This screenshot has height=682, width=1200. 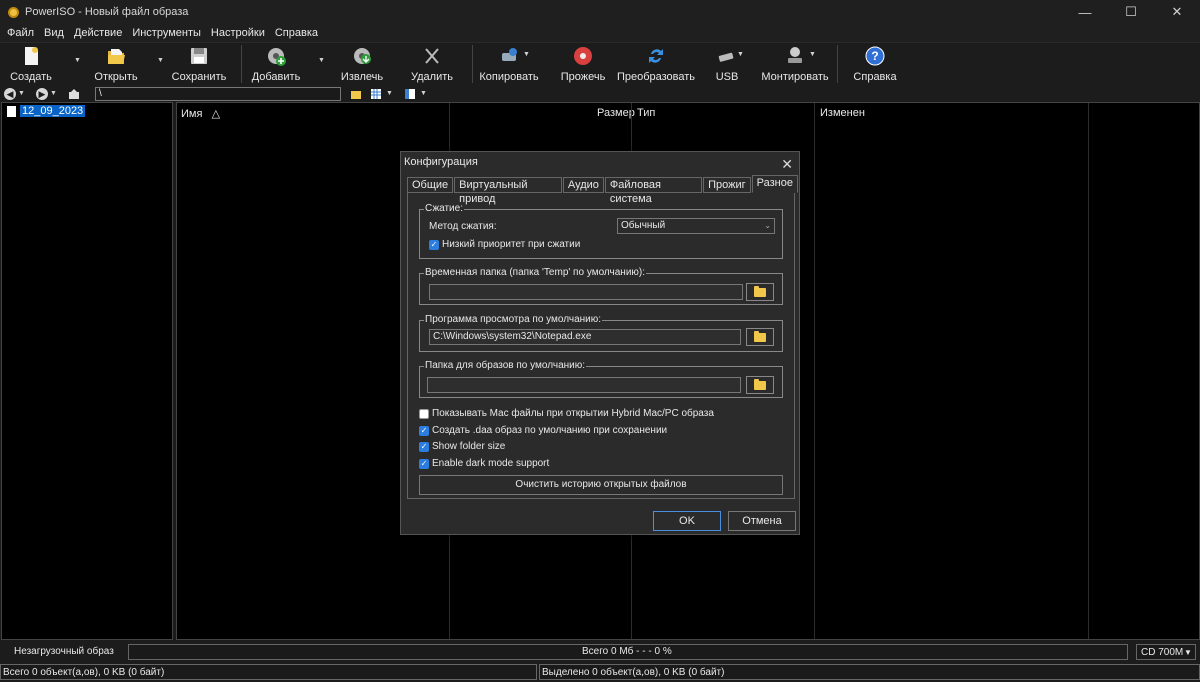 What do you see at coordinates (199, 56) in the screenshot?
I see `floppy-save-icon` at bounding box center [199, 56].